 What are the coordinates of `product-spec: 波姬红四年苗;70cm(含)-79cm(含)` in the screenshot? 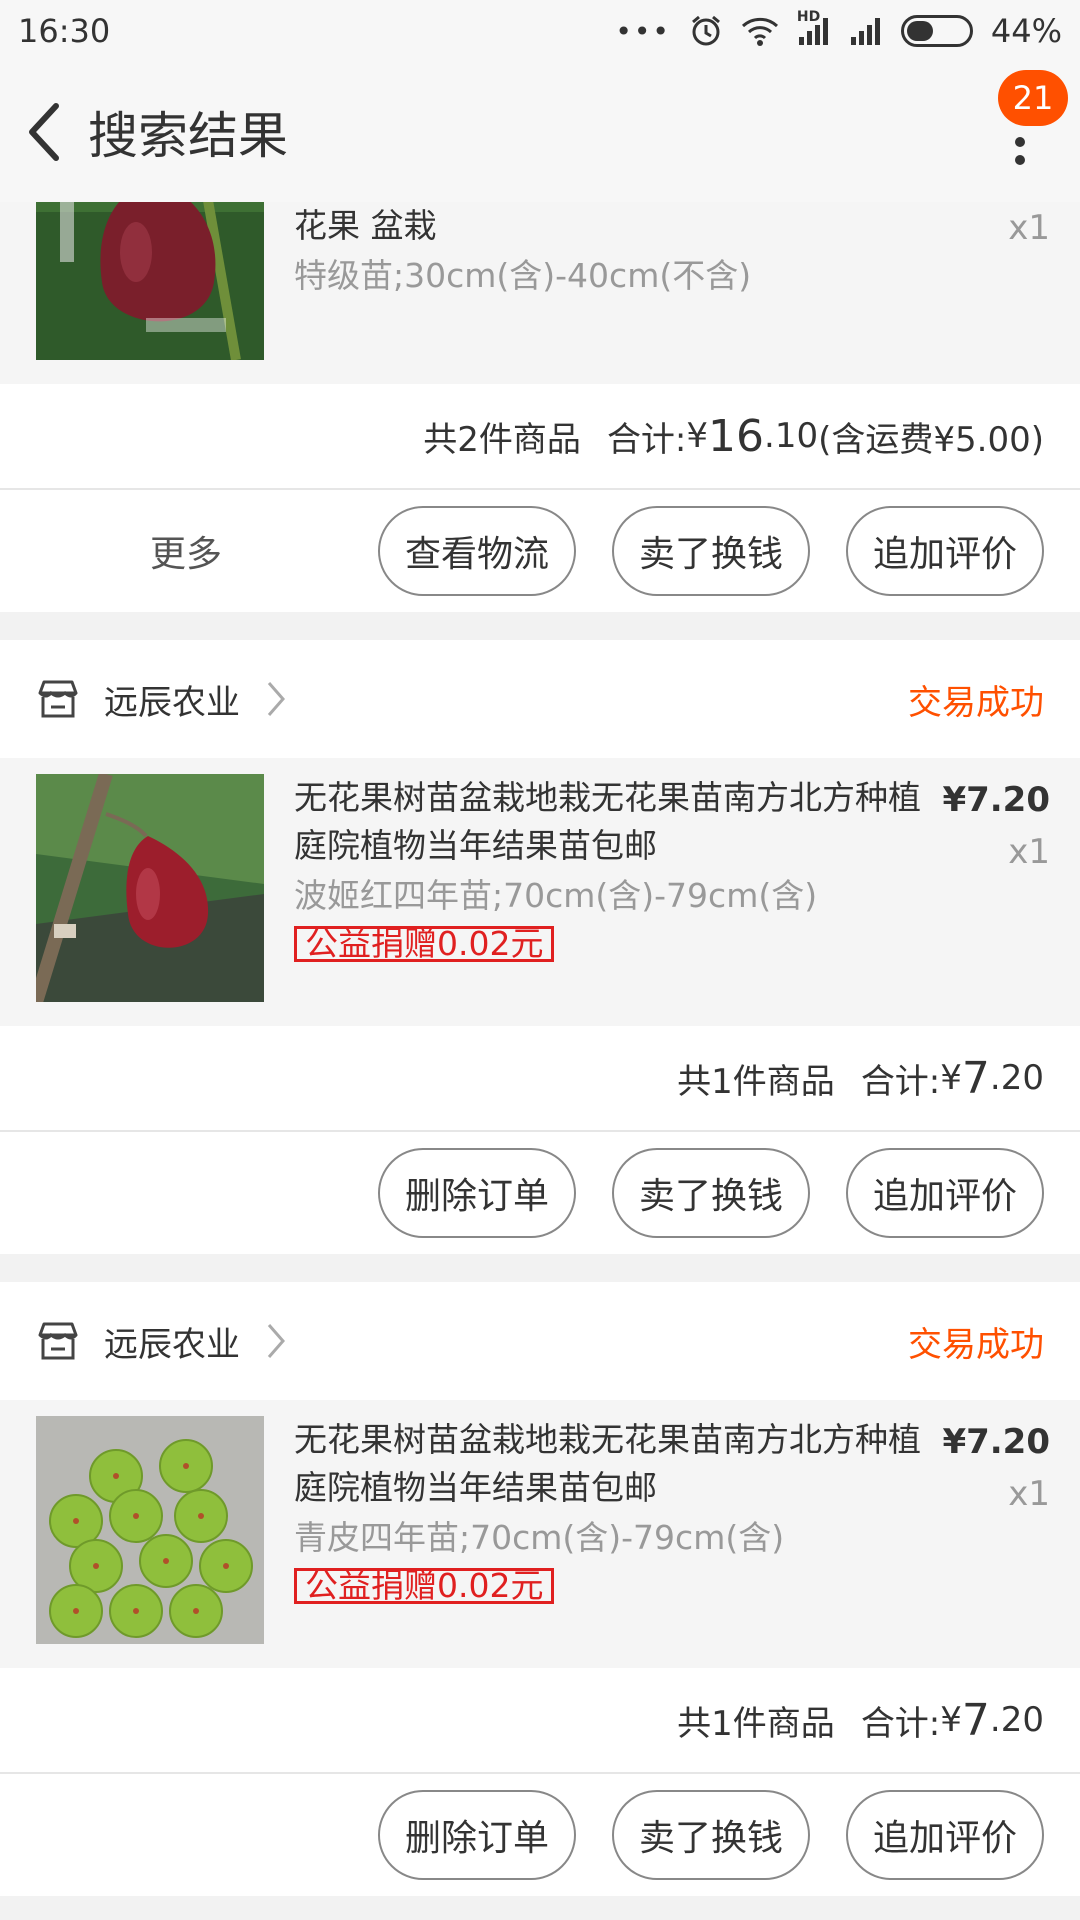 It's located at (556, 895).